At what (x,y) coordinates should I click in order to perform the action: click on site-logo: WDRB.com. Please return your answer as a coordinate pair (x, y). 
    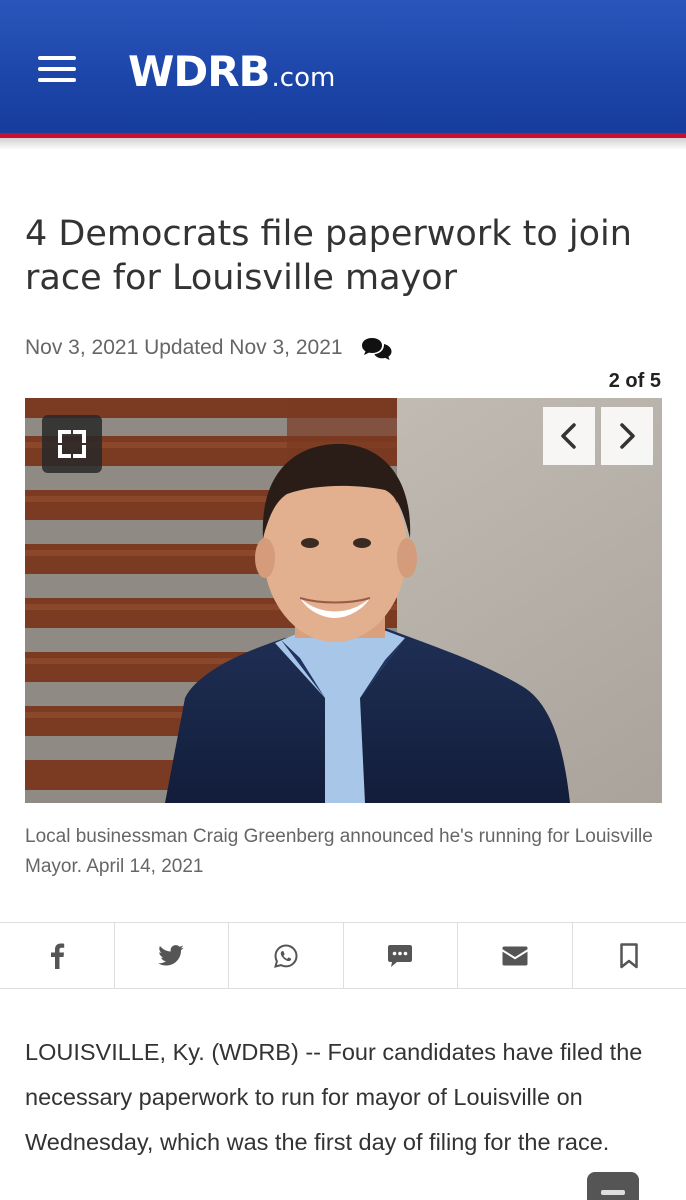
    Looking at the image, I should click on (231, 71).